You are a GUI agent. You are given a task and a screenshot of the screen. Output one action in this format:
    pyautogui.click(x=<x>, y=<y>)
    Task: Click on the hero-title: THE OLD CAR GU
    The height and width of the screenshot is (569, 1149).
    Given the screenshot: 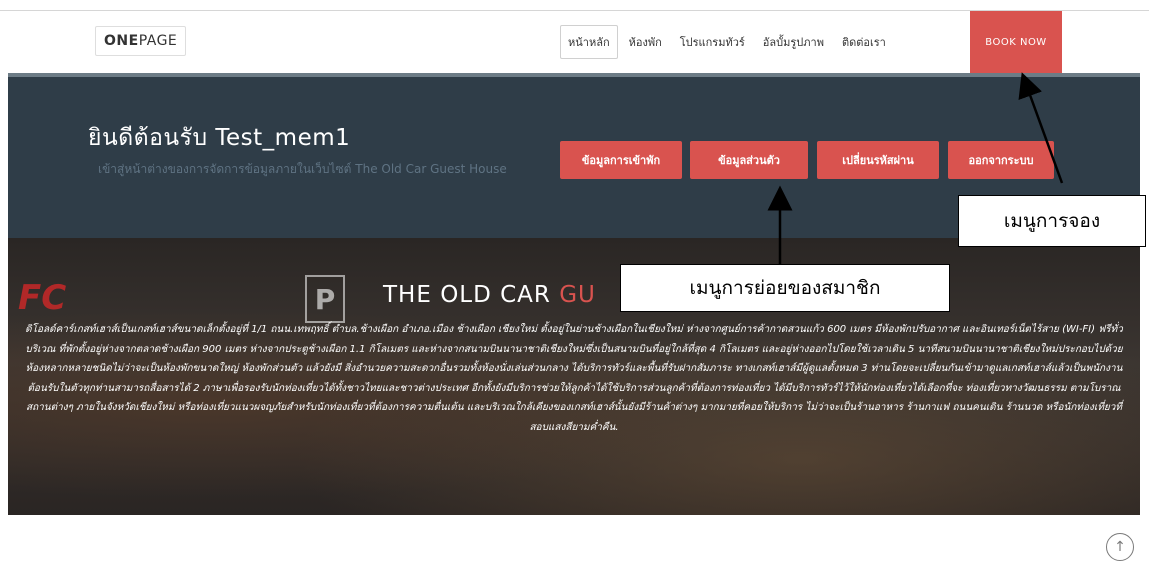 What is the action you would take?
    pyautogui.click(x=489, y=295)
    